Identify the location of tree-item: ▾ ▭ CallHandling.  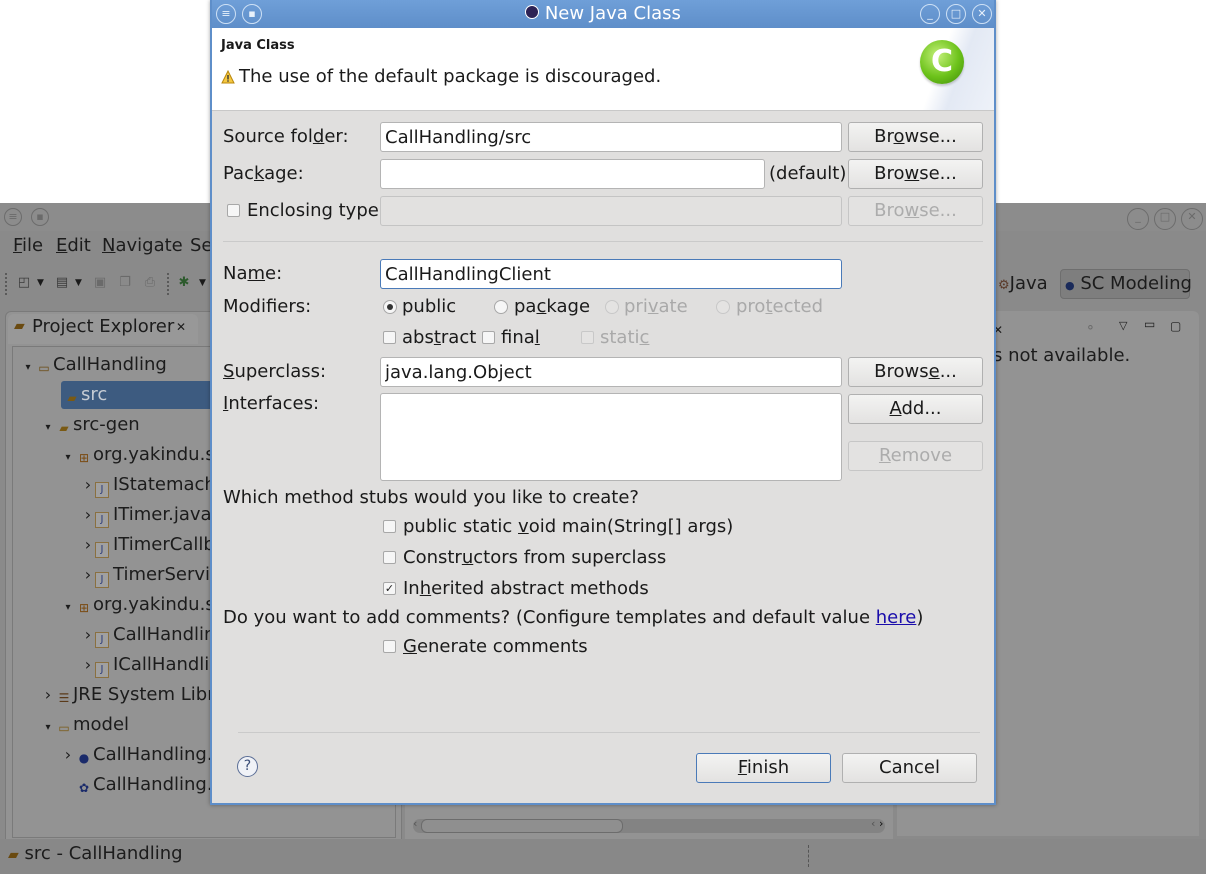
(93, 366).